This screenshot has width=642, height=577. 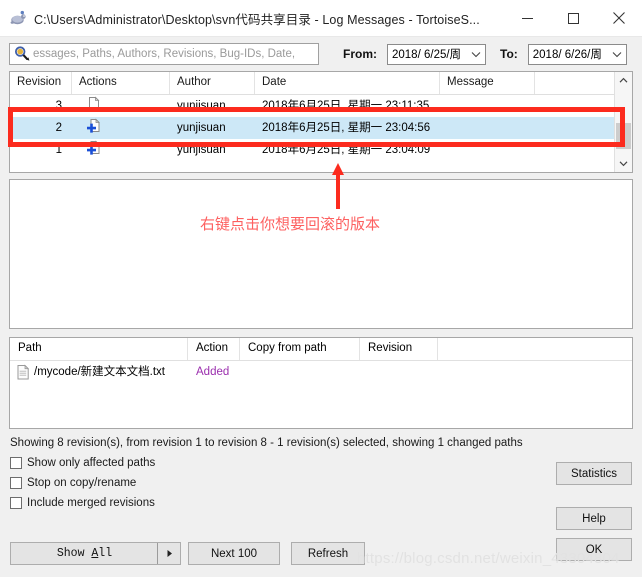 I want to click on table-row: 3 yunjisuan 2018年6月25日, 星期一 23:11:35, so click(x=312, y=106).